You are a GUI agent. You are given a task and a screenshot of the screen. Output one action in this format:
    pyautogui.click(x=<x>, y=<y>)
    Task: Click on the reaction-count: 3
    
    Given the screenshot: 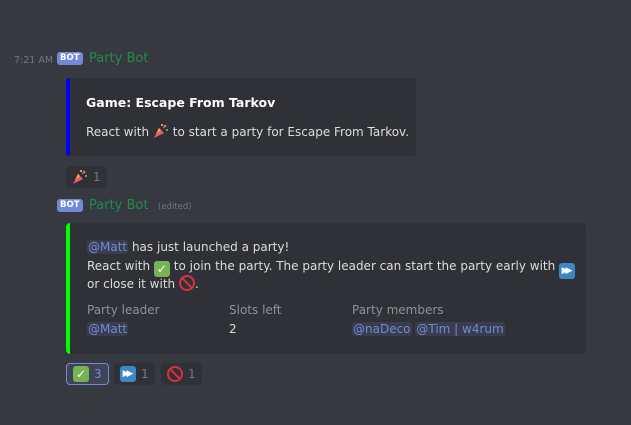 What is the action you would take?
    pyautogui.click(x=98, y=374)
    